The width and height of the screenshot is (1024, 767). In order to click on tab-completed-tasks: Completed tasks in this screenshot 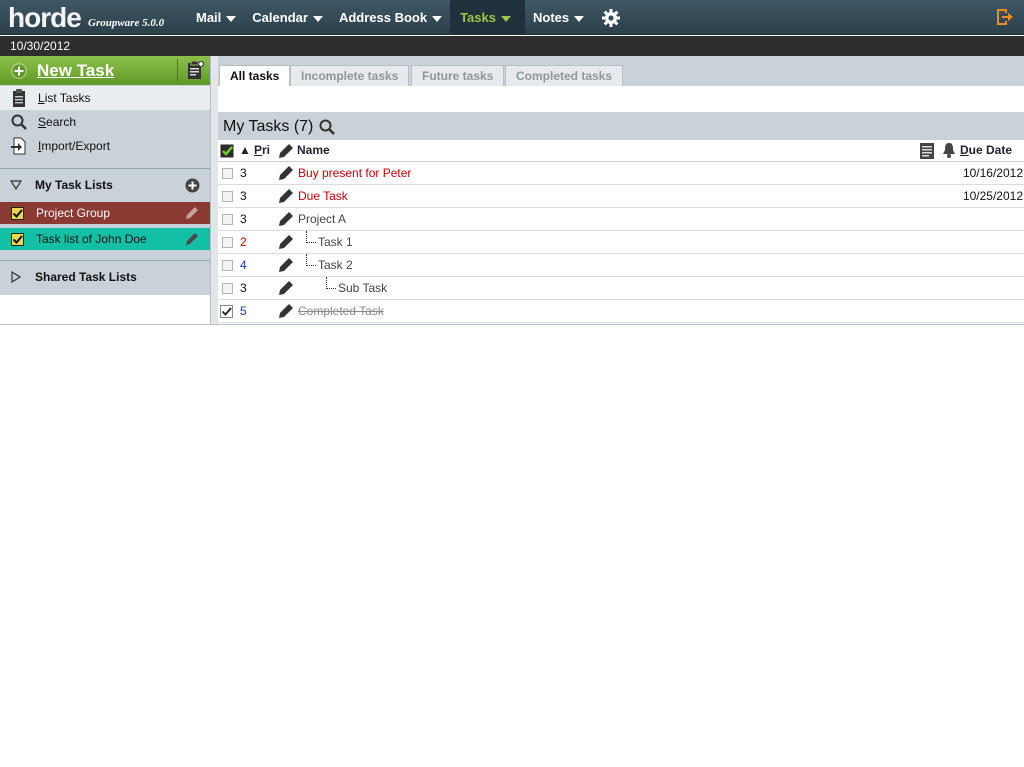, I will do `click(564, 76)`.